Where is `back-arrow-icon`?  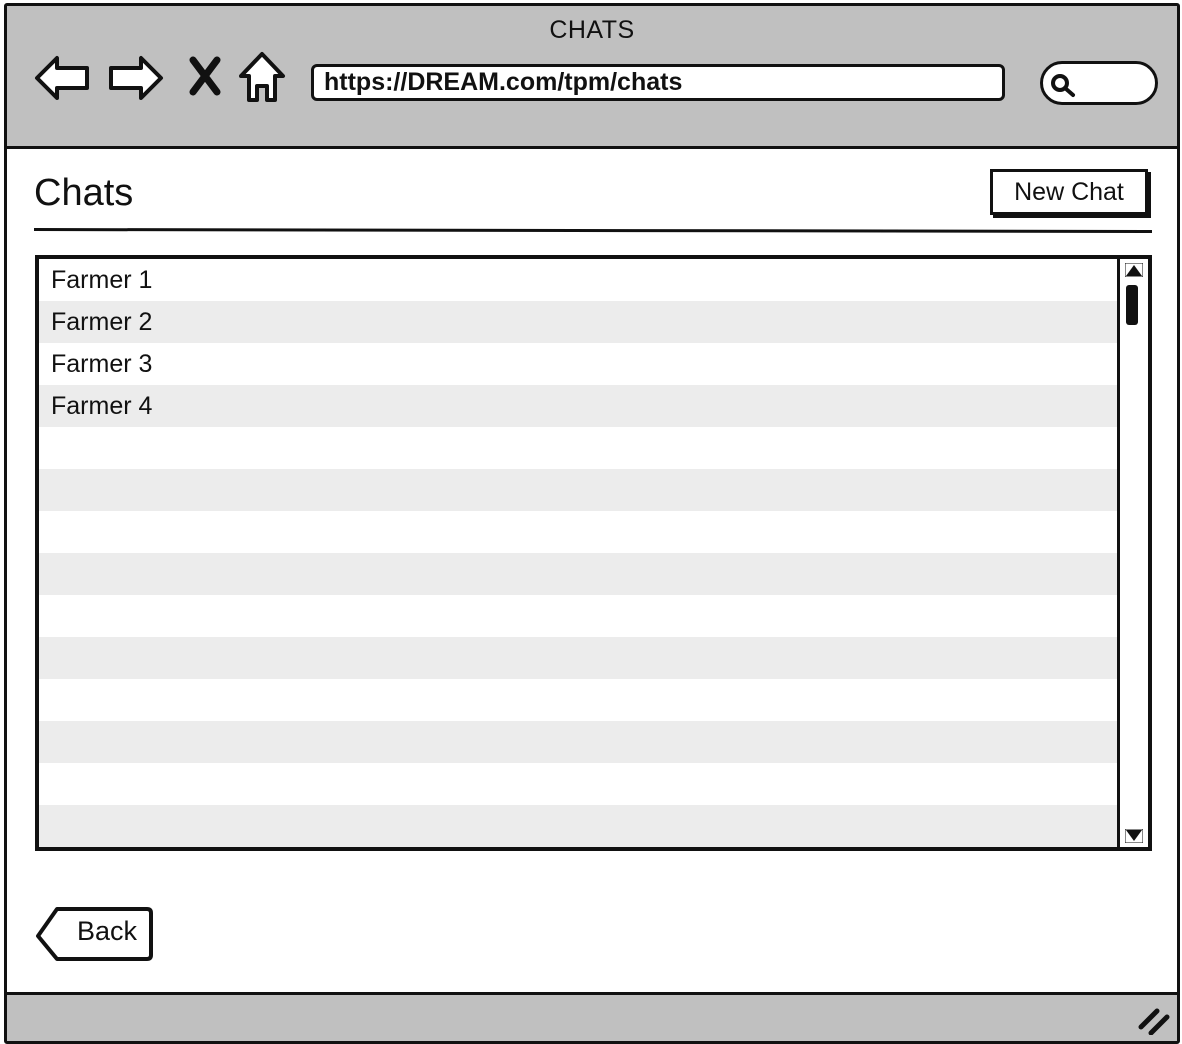
back-arrow-icon is located at coordinates (62, 78).